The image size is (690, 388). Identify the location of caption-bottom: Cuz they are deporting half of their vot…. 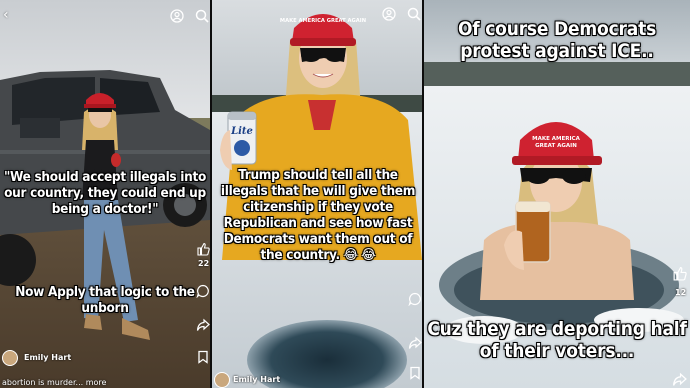
(557, 340).